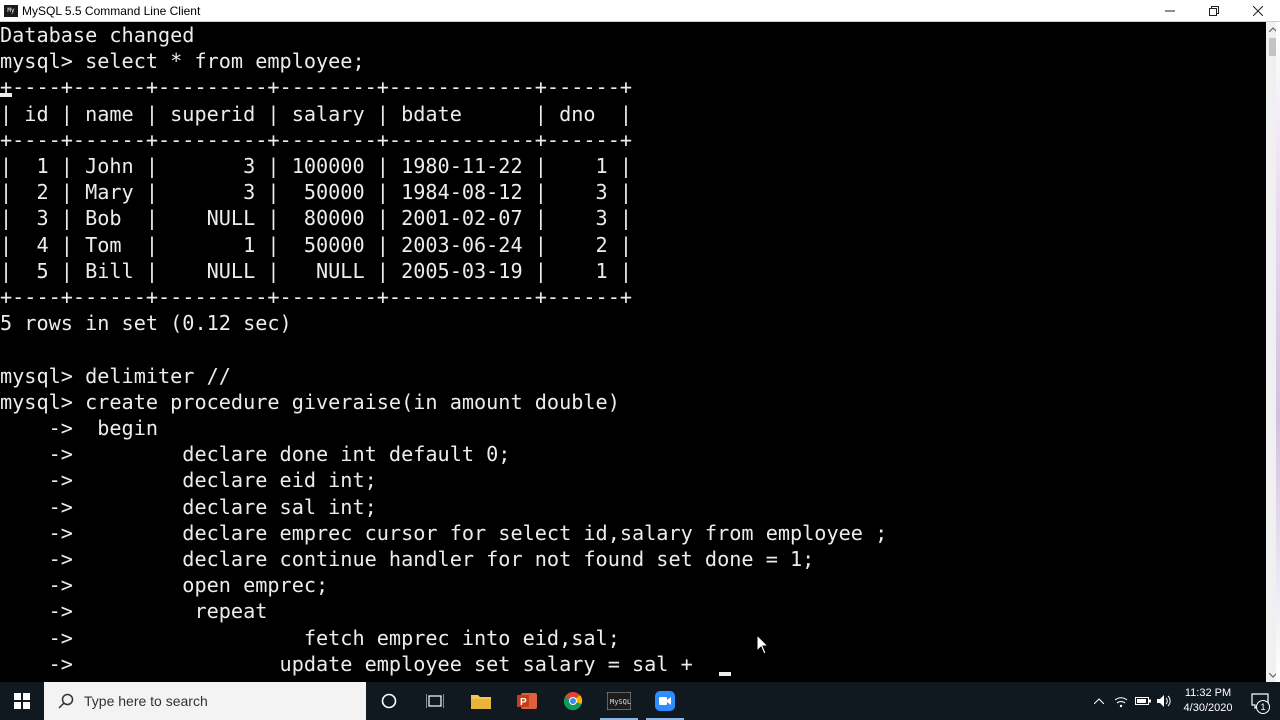  Describe the element at coordinates (79, 428) in the screenshot. I see `console-line: -> begin` at that location.